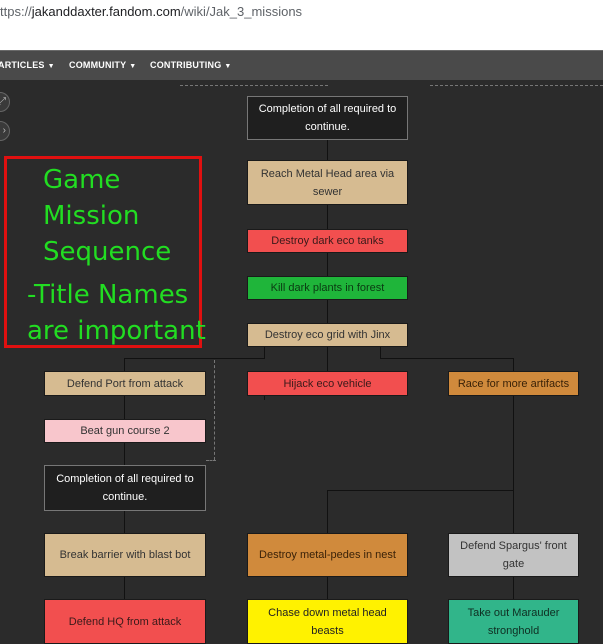  I want to click on url-path: /wiki/Jak_3_missions, so click(241, 11).